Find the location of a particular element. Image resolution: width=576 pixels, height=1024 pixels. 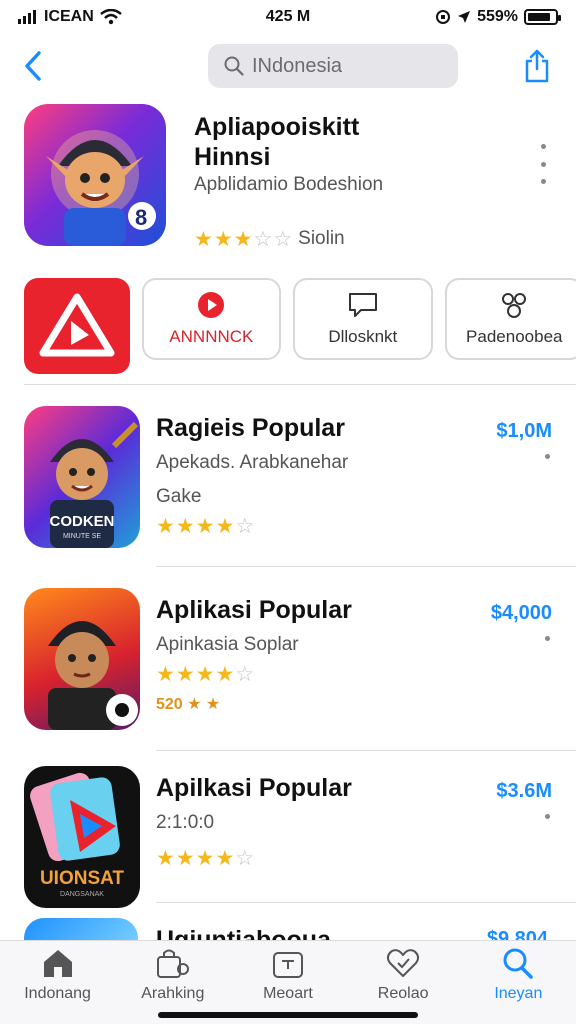

quick-actions-row: ANNNNCK Dllosknkt Padenoobea is located at coordinates (300, 326).